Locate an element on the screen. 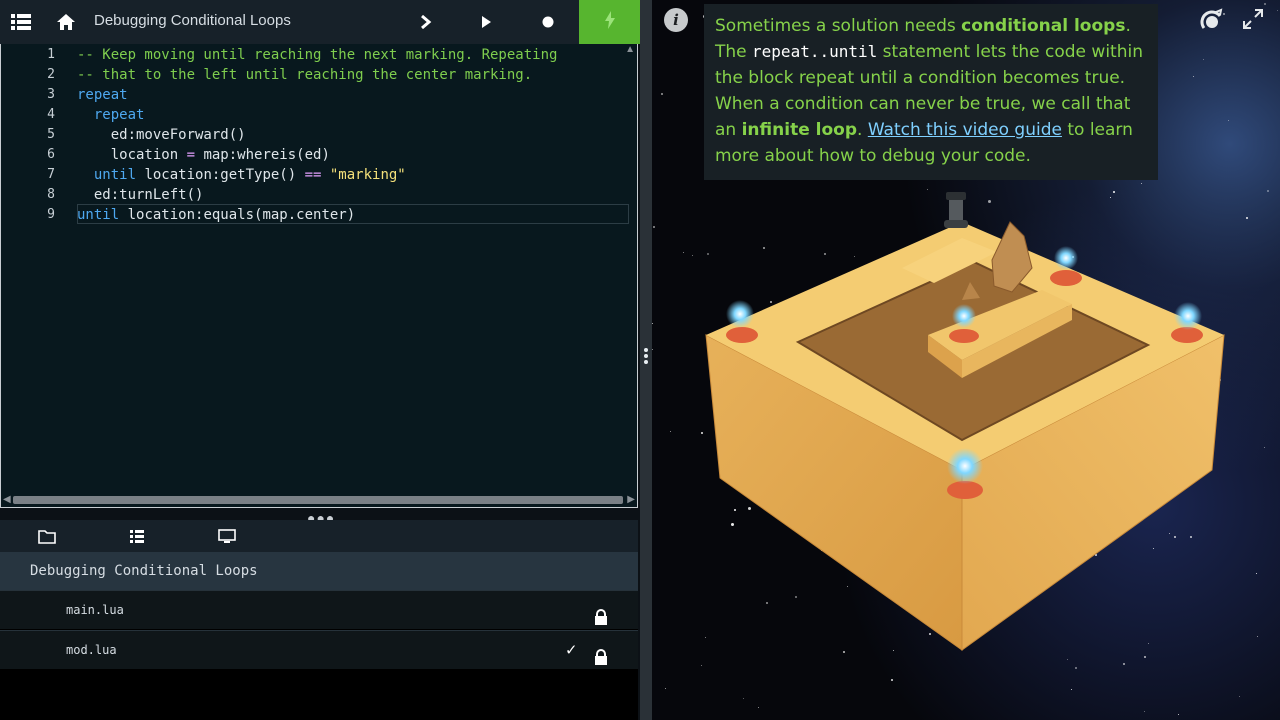 The width and height of the screenshot is (1280, 720). folder-icon is located at coordinates (47, 536).